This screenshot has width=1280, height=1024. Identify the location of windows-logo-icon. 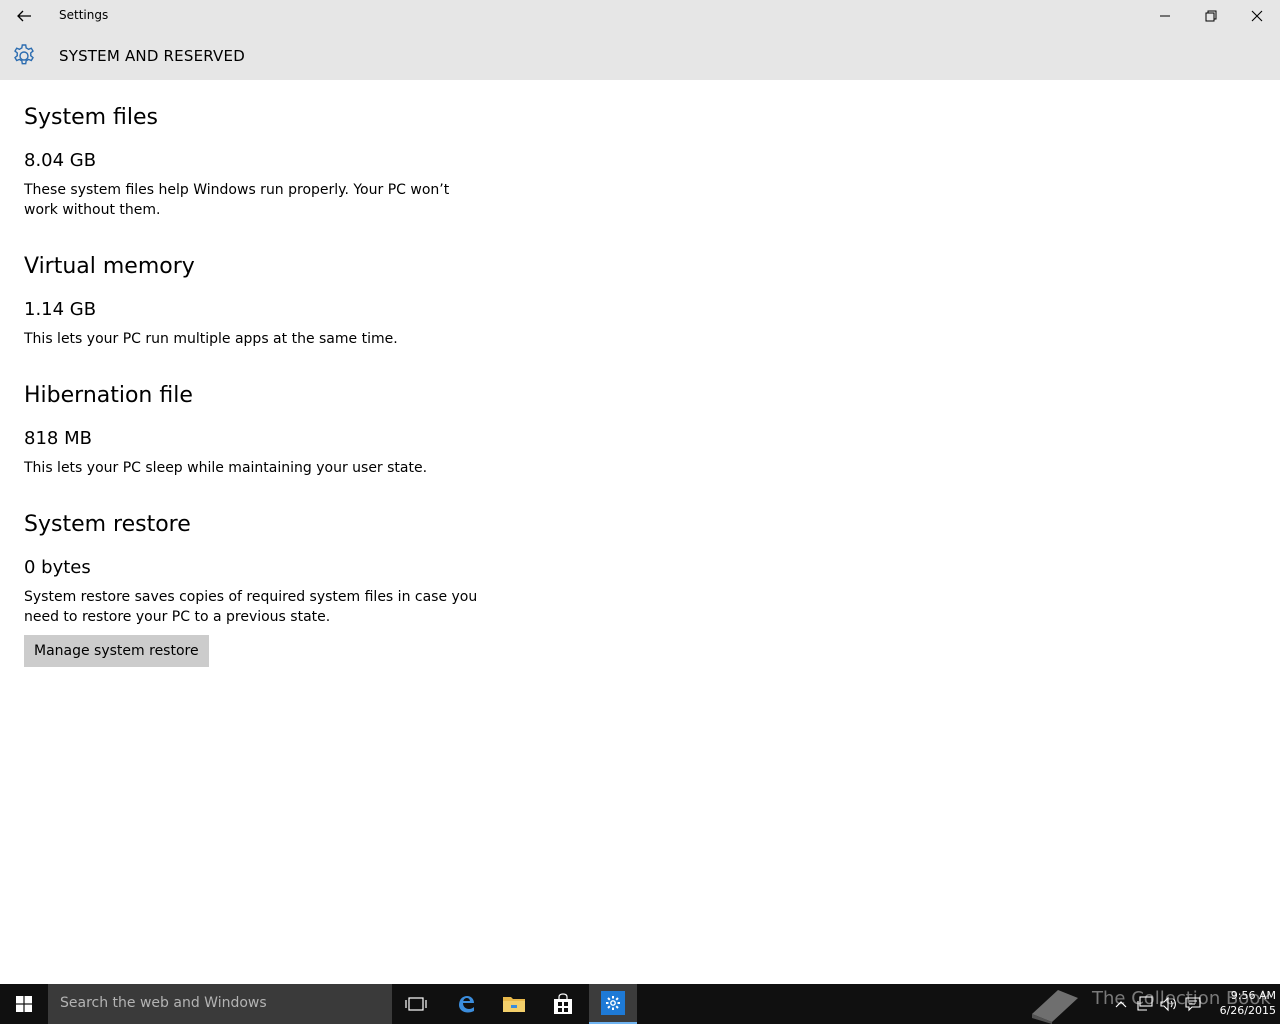
(24, 1004).